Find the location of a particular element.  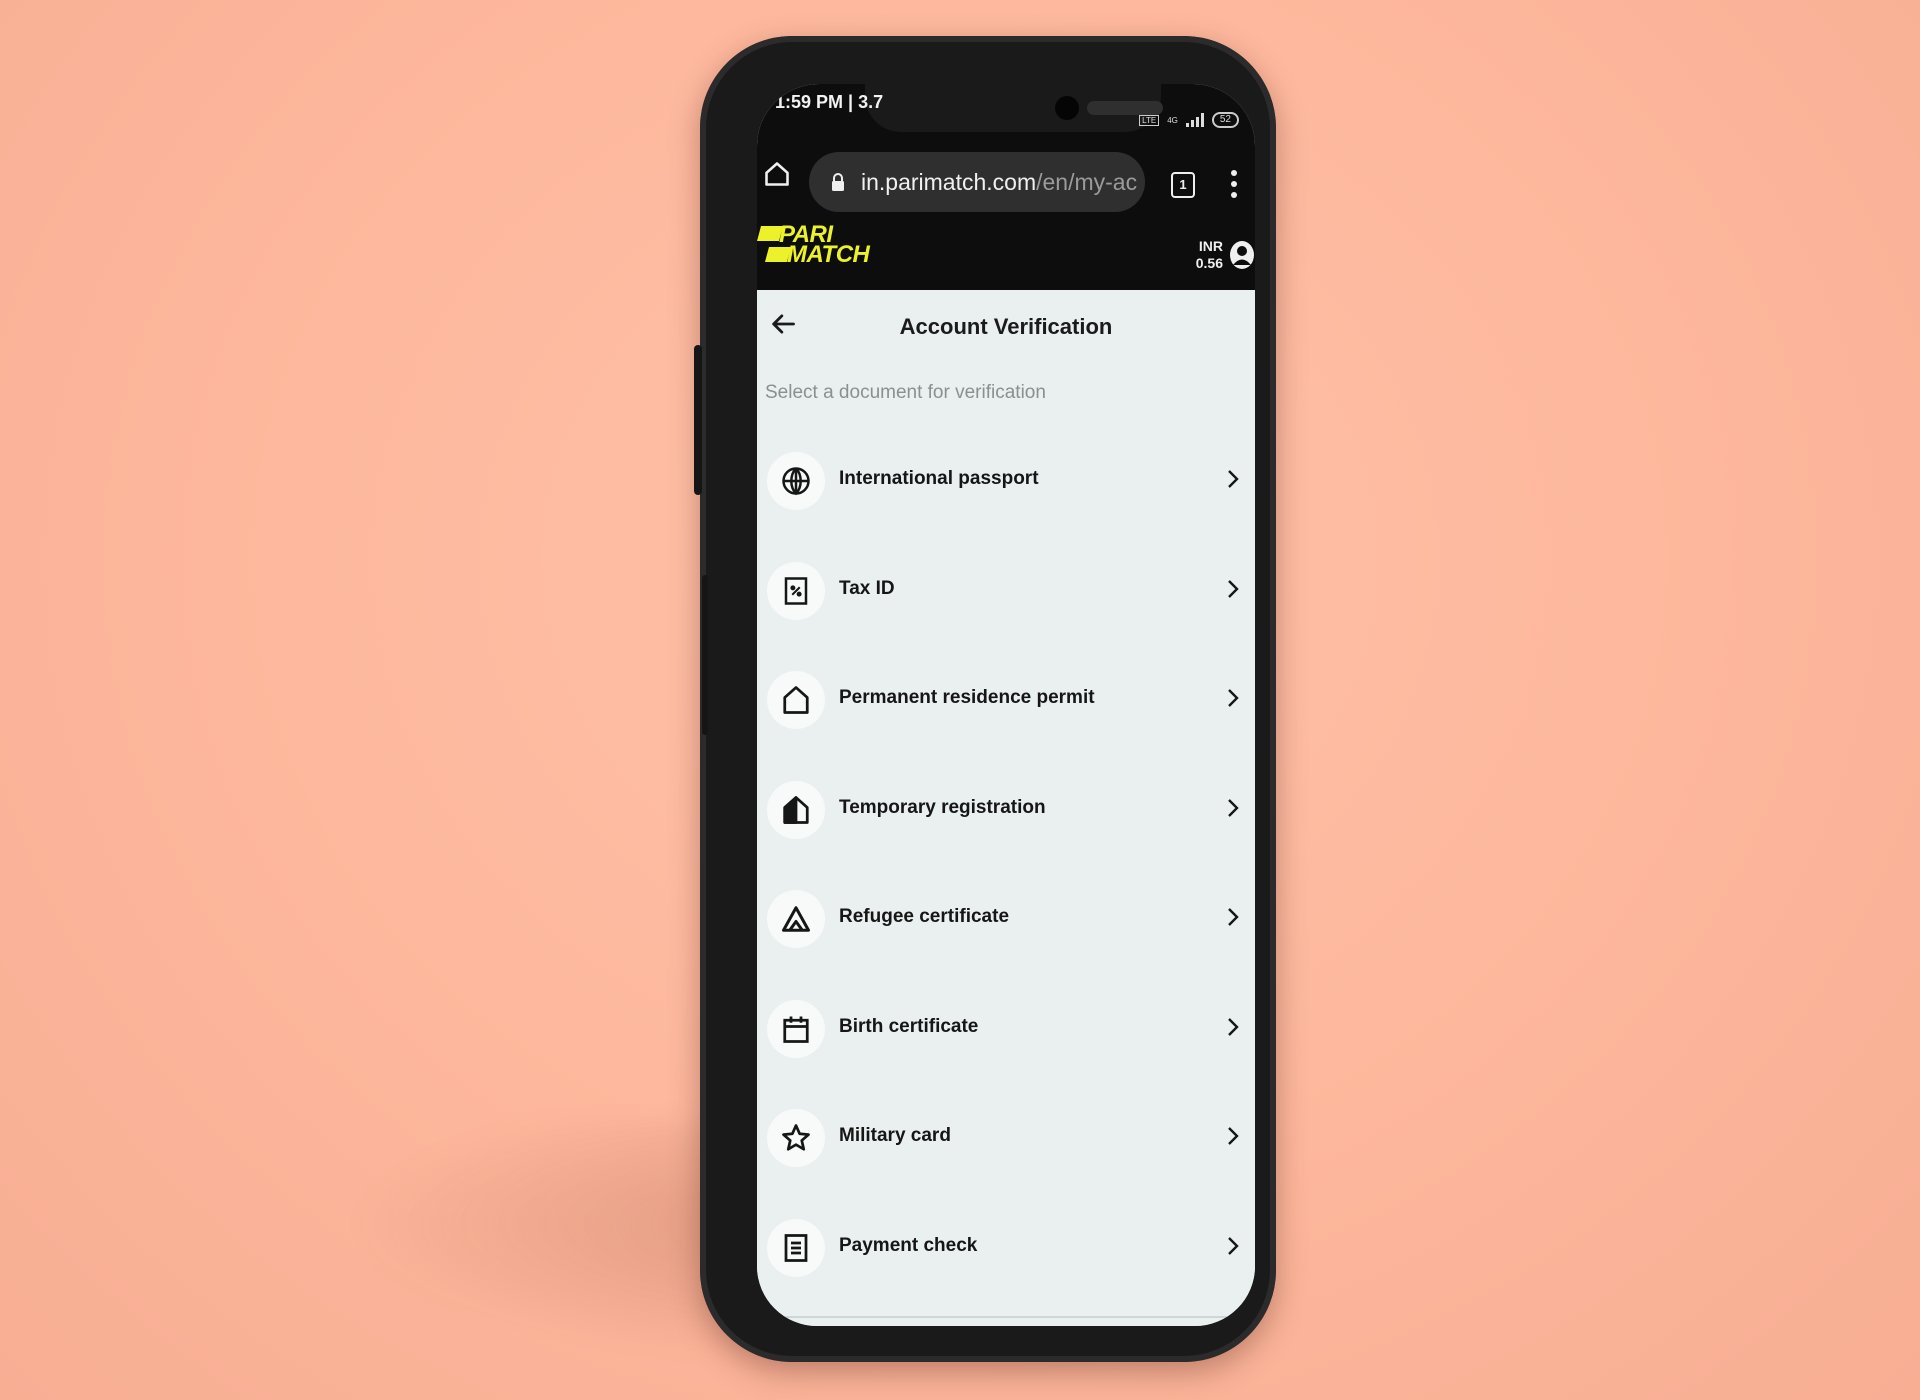

account-balance: INR 0.56 is located at coordinates (1209, 255).